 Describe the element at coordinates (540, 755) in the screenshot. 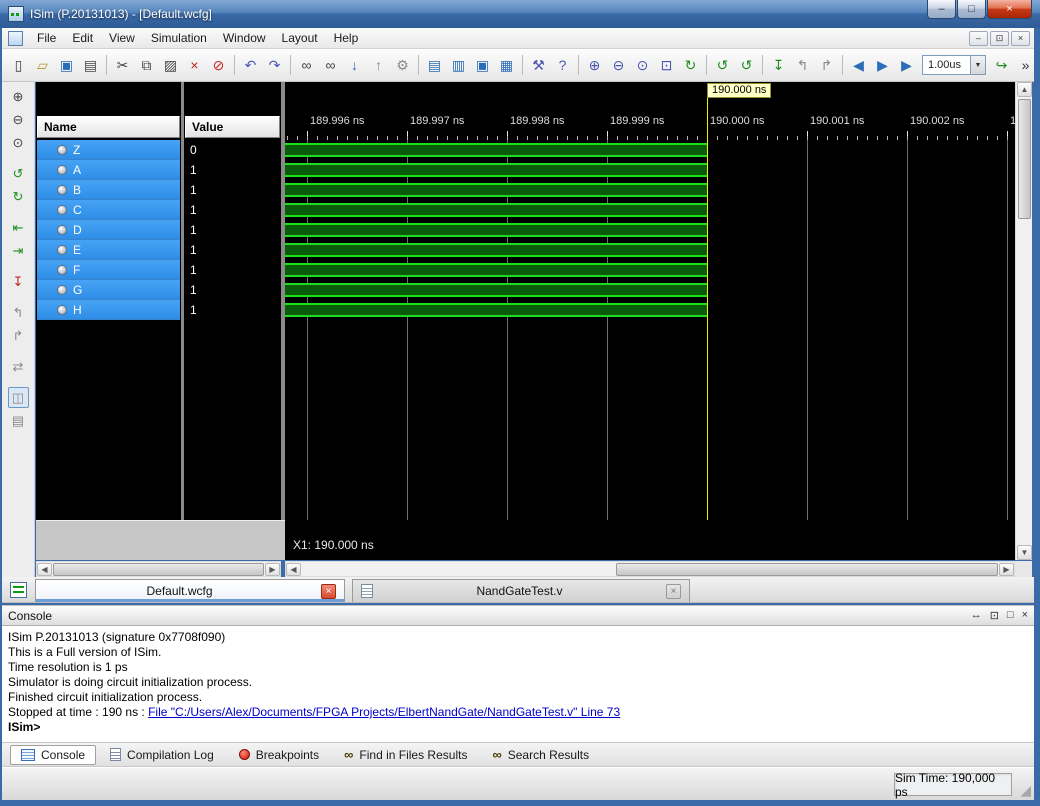

I see `tab-search-results: ∞ Search Results` at that location.